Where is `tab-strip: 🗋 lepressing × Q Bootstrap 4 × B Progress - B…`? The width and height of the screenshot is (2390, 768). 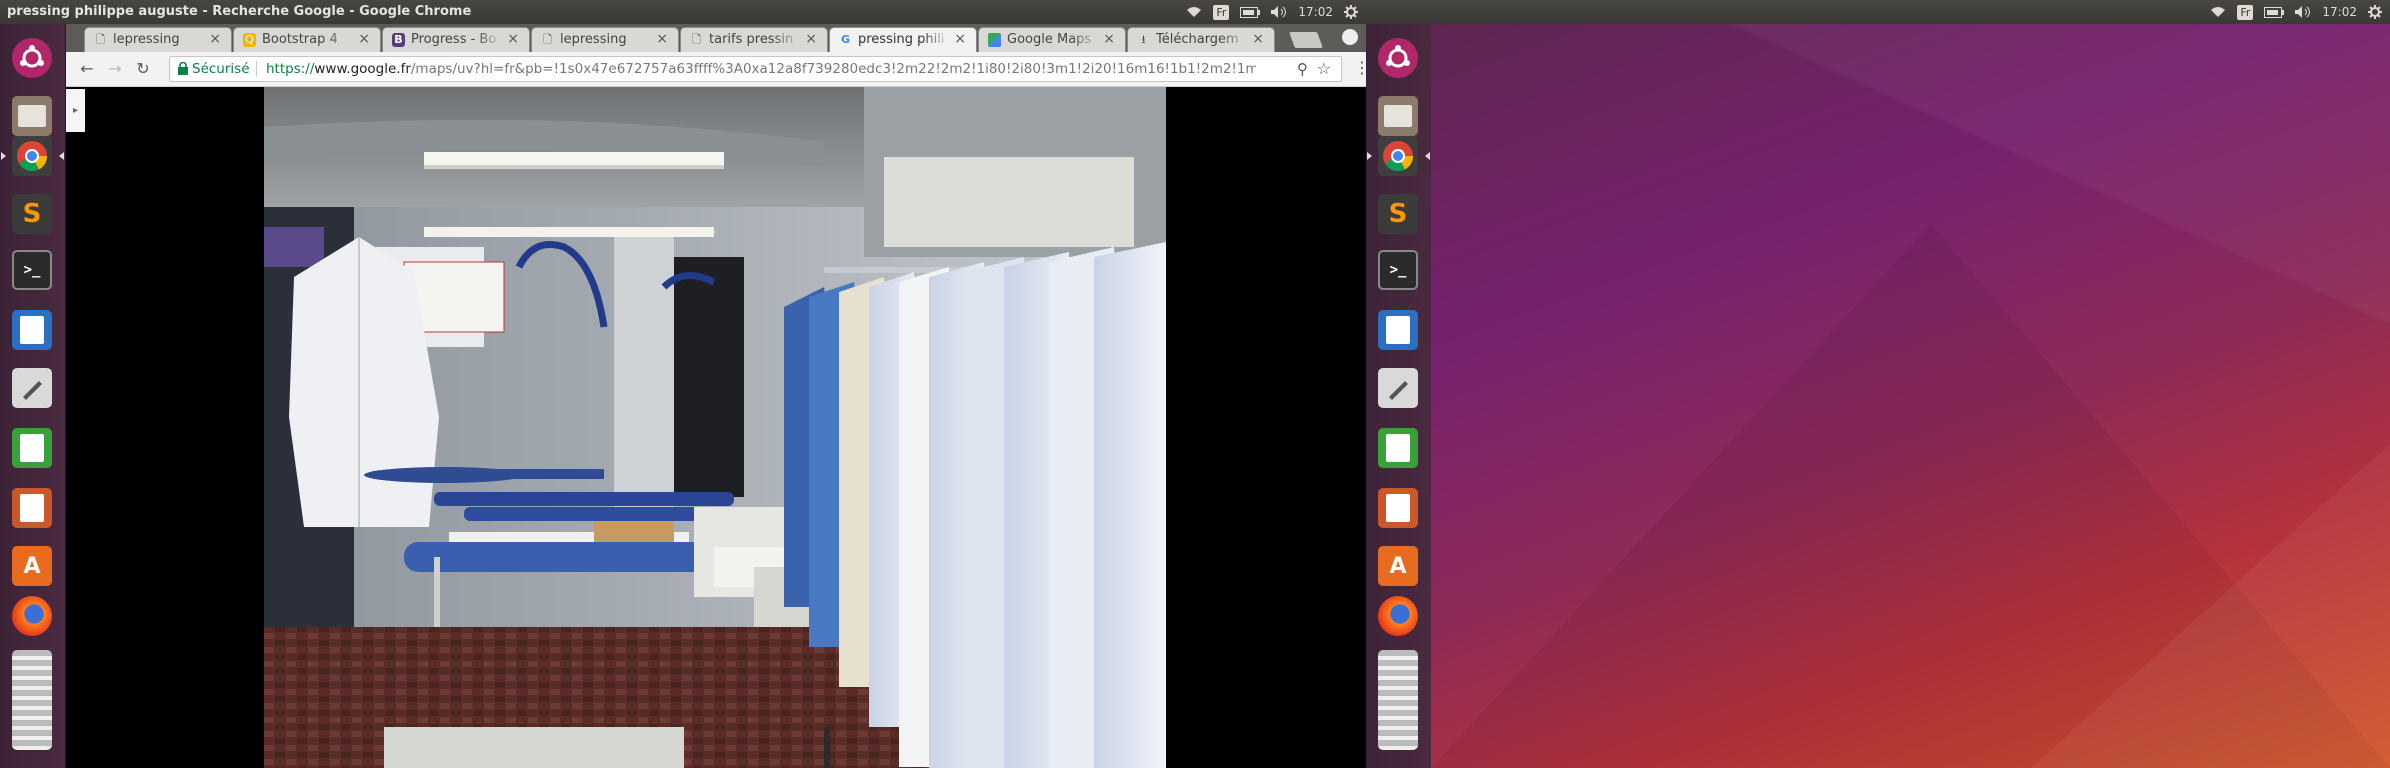 tab-strip: 🗋 lepressing × Q Bootstrap 4 × B Progress - B… is located at coordinates (716, 38).